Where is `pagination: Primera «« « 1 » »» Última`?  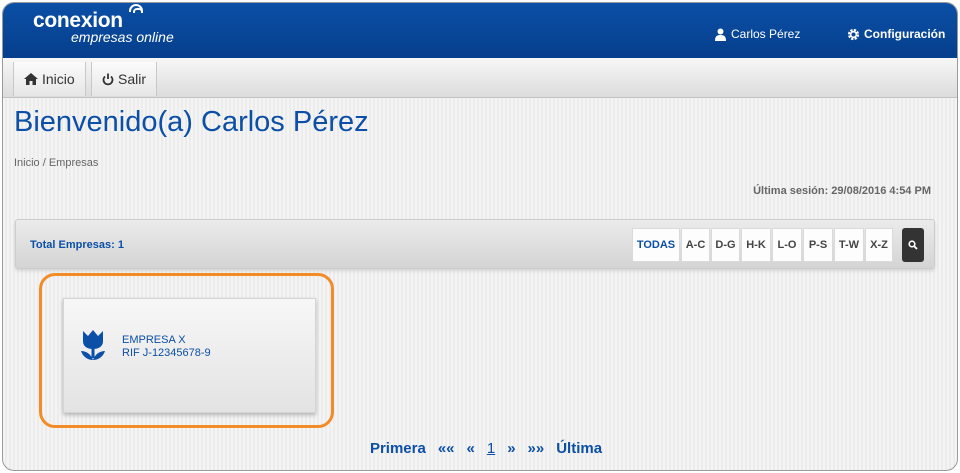 pagination: Primera «« « 1 » »» Última is located at coordinates (480, 448).